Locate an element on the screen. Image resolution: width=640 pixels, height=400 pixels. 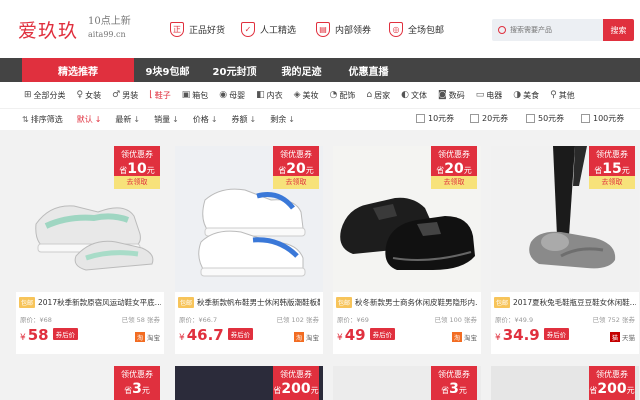
filter-coupon-100: 100元券 is located at coordinates (602, 118).